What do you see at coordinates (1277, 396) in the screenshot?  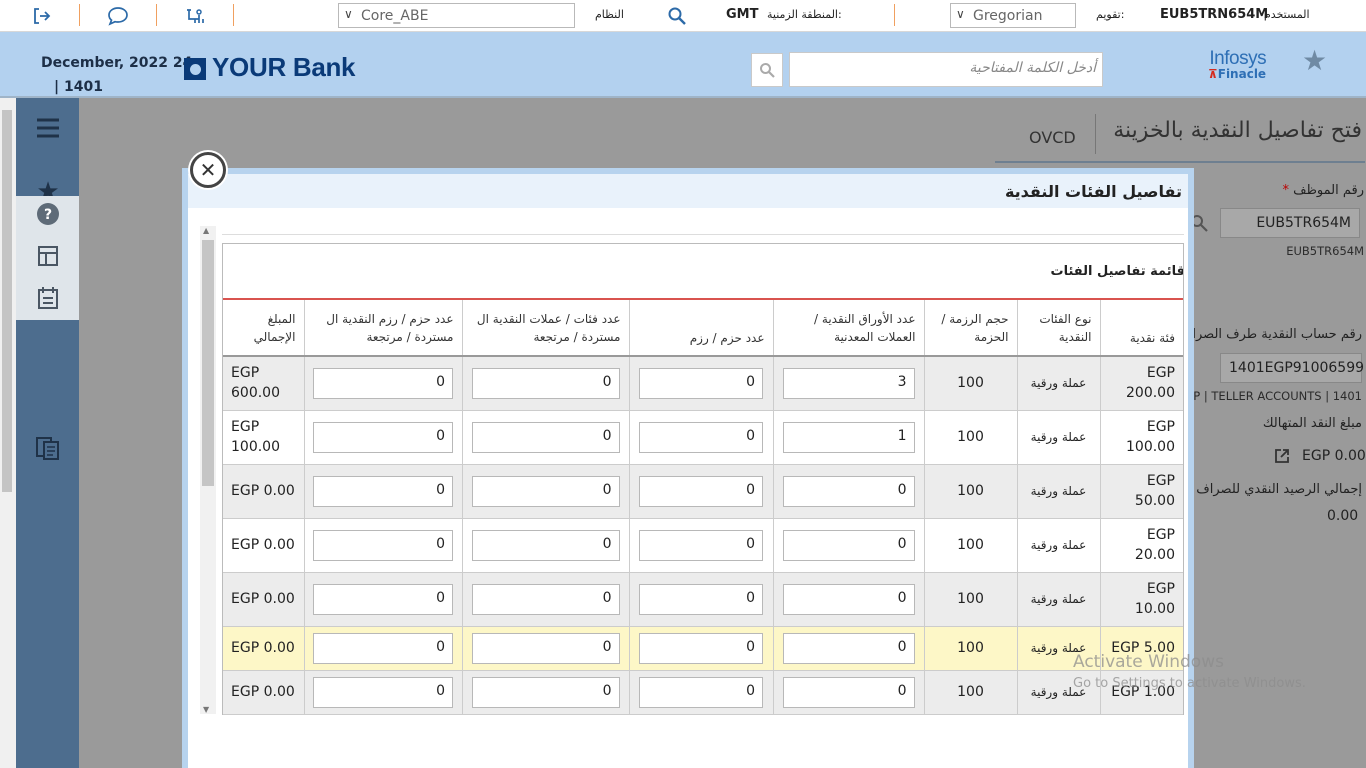 I see `teller-account-sub: P | TELLER ACCOUNTS | 1401` at bounding box center [1277, 396].